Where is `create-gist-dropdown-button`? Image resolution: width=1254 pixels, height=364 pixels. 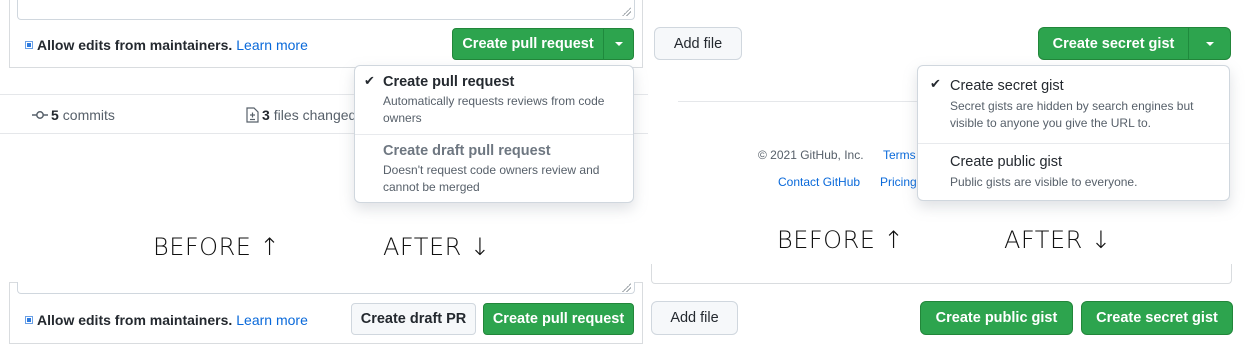 create-gist-dropdown-button is located at coordinates (1209, 43).